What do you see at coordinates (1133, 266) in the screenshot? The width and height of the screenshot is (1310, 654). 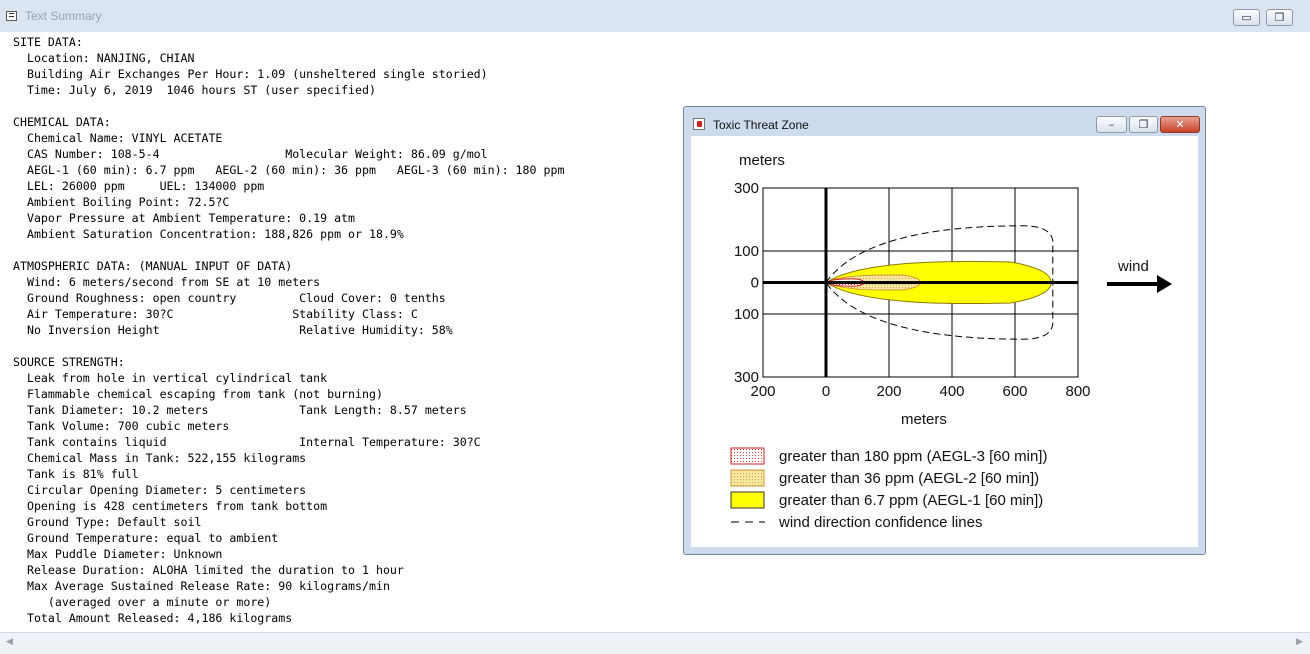 I see `wind-label: wind` at bounding box center [1133, 266].